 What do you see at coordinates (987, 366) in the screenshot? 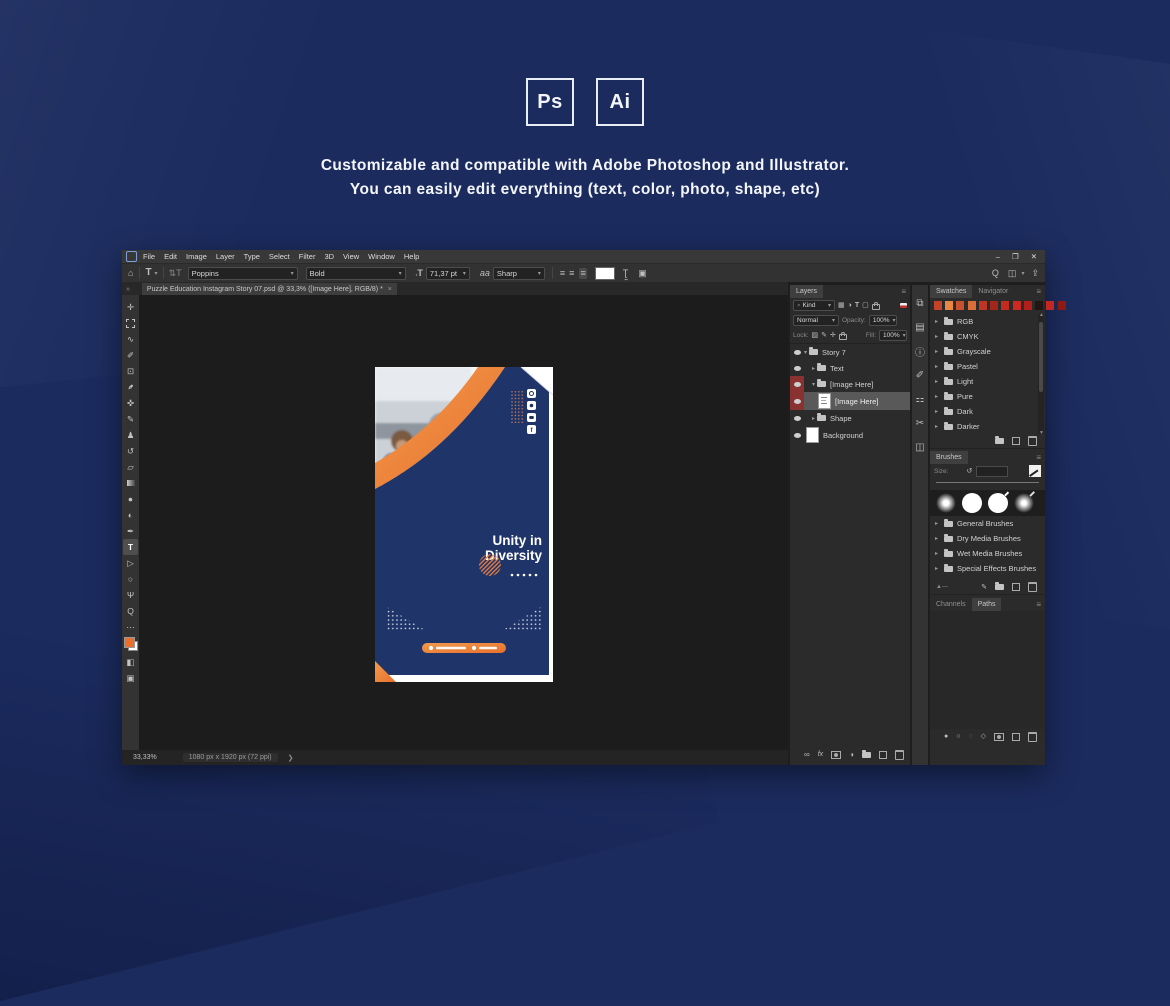
I see `swatch-group: ▸ Pastel` at bounding box center [987, 366].